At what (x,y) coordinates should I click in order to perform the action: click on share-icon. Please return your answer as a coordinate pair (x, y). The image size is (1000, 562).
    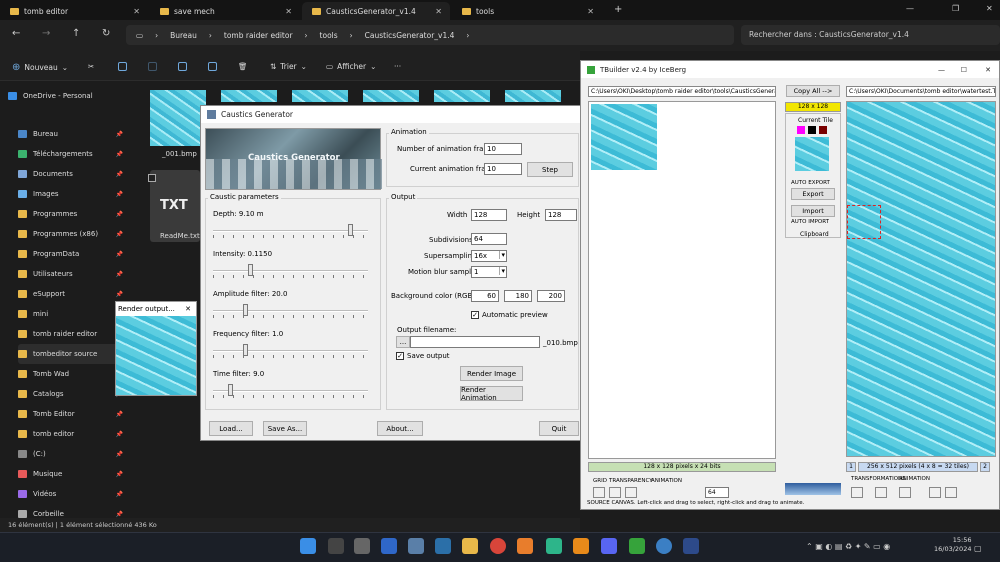
    Looking at the image, I should click on (212, 66).